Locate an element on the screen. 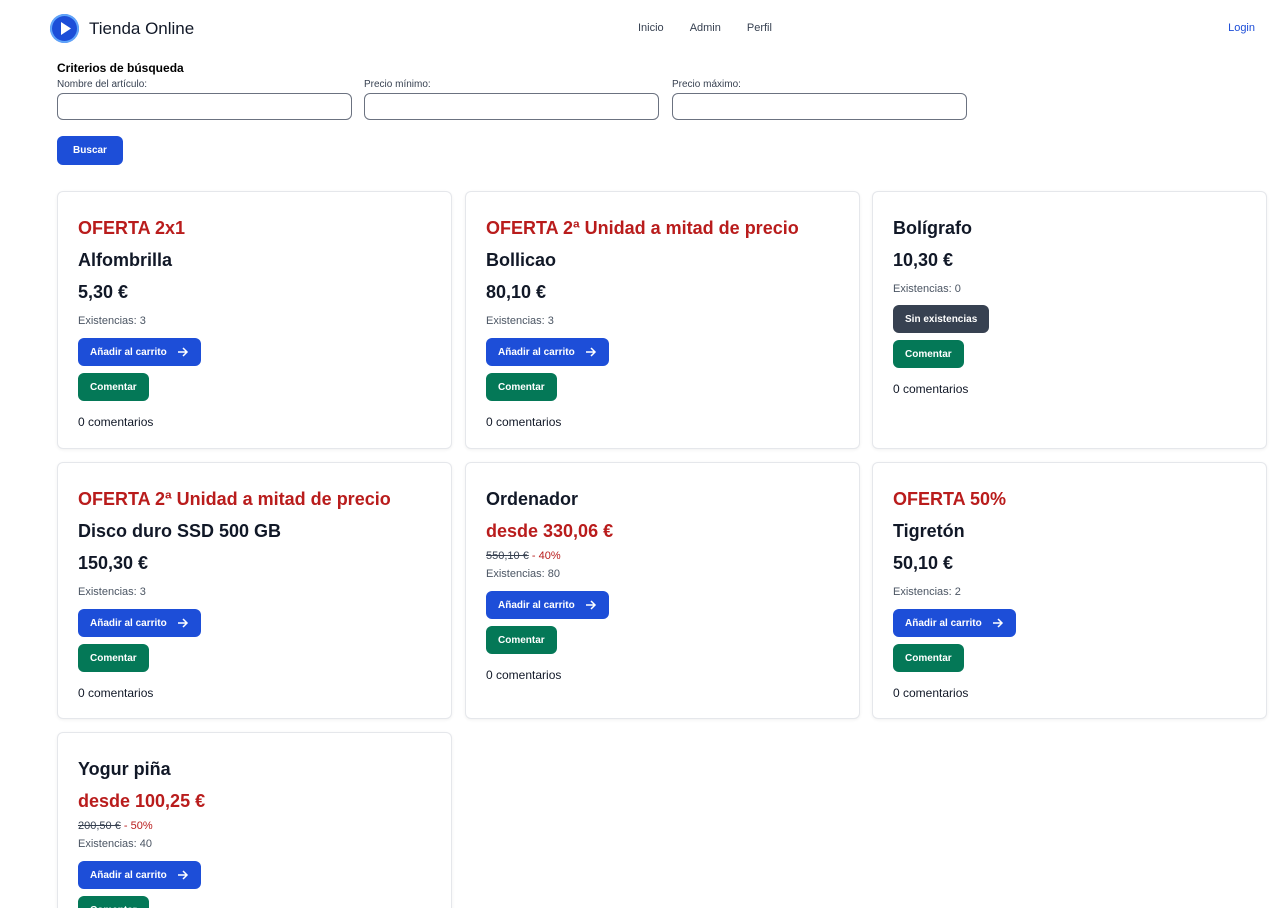 This screenshot has width=1282, height=908. old-price-row: 200,50 € - 50% is located at coordinates (254, 826).